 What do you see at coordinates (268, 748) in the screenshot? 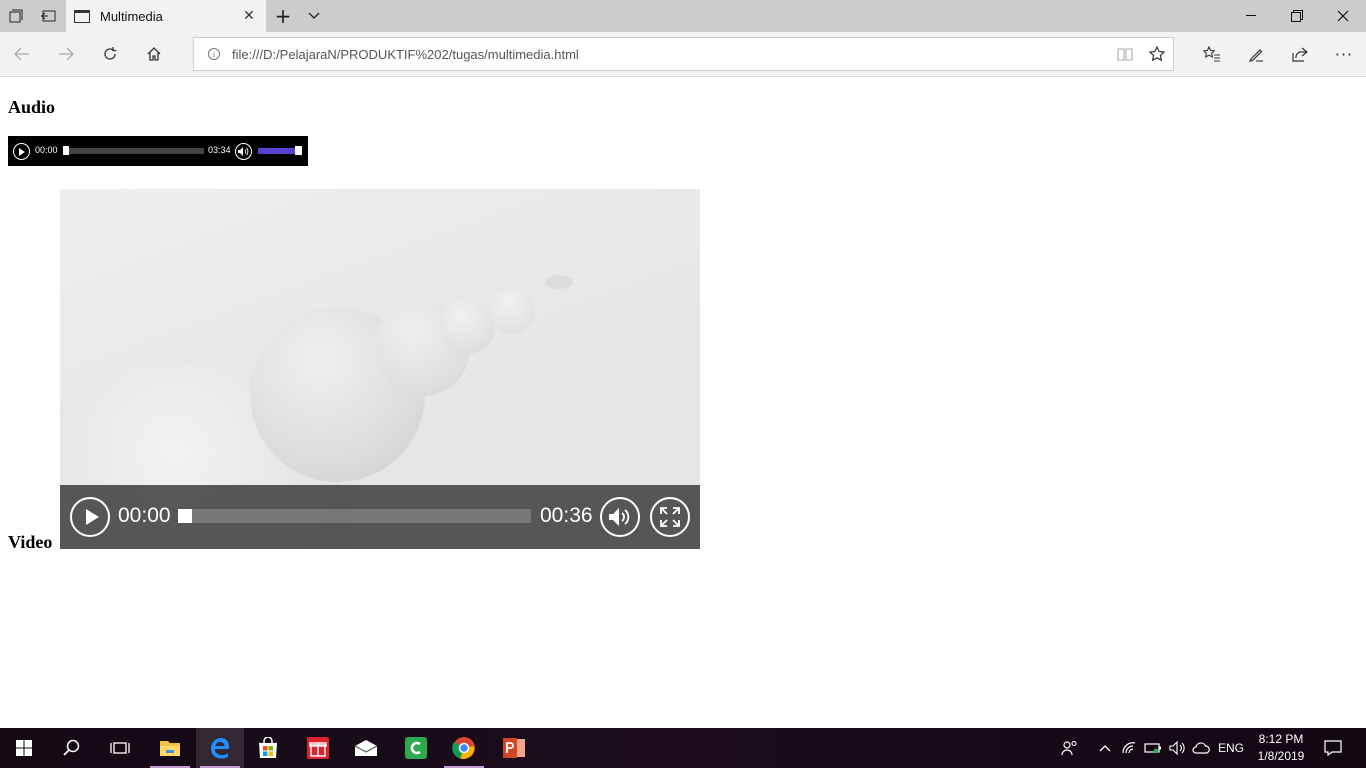
I see `store-icon` at bounding box center [268, 748].